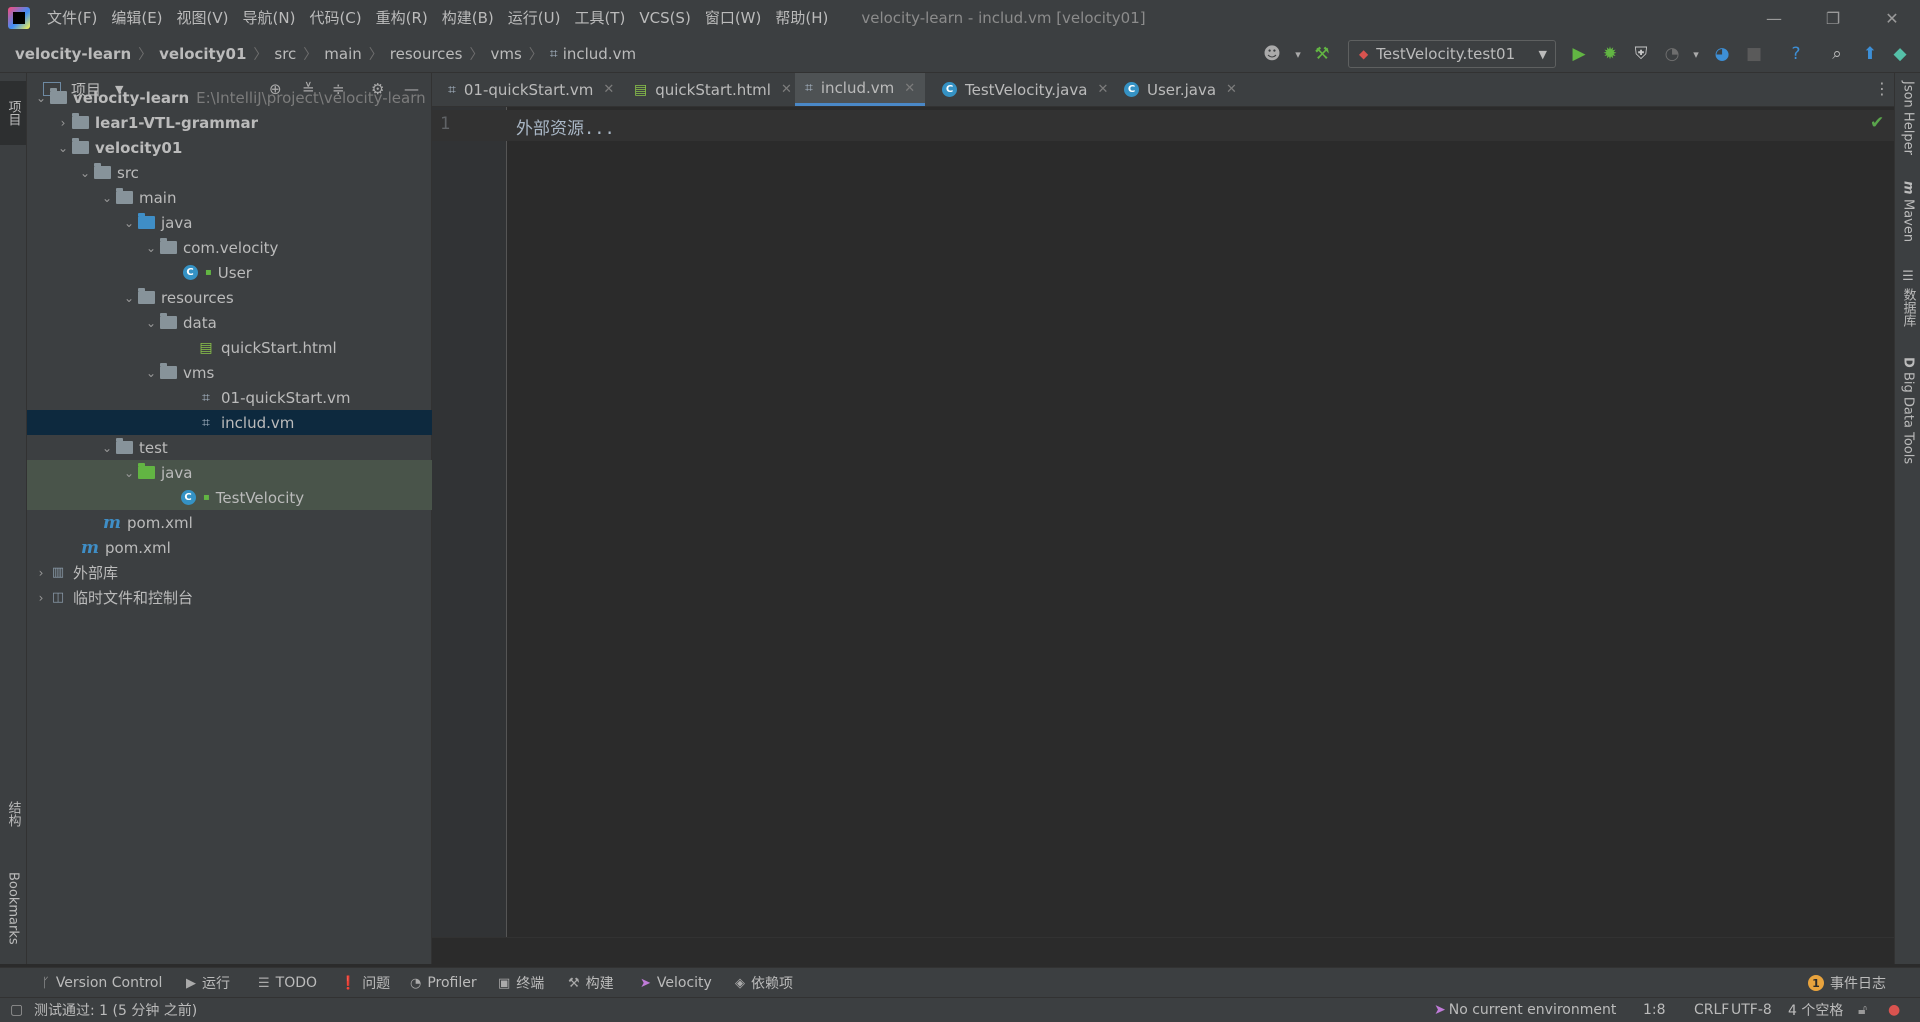 The width and height of the screenshot is (1920, 1022). Describe the element at coordinates (713, 89) in the screenshot. I see `tab-quickstart-html: ▤ quickStart.html ✕` at that location.